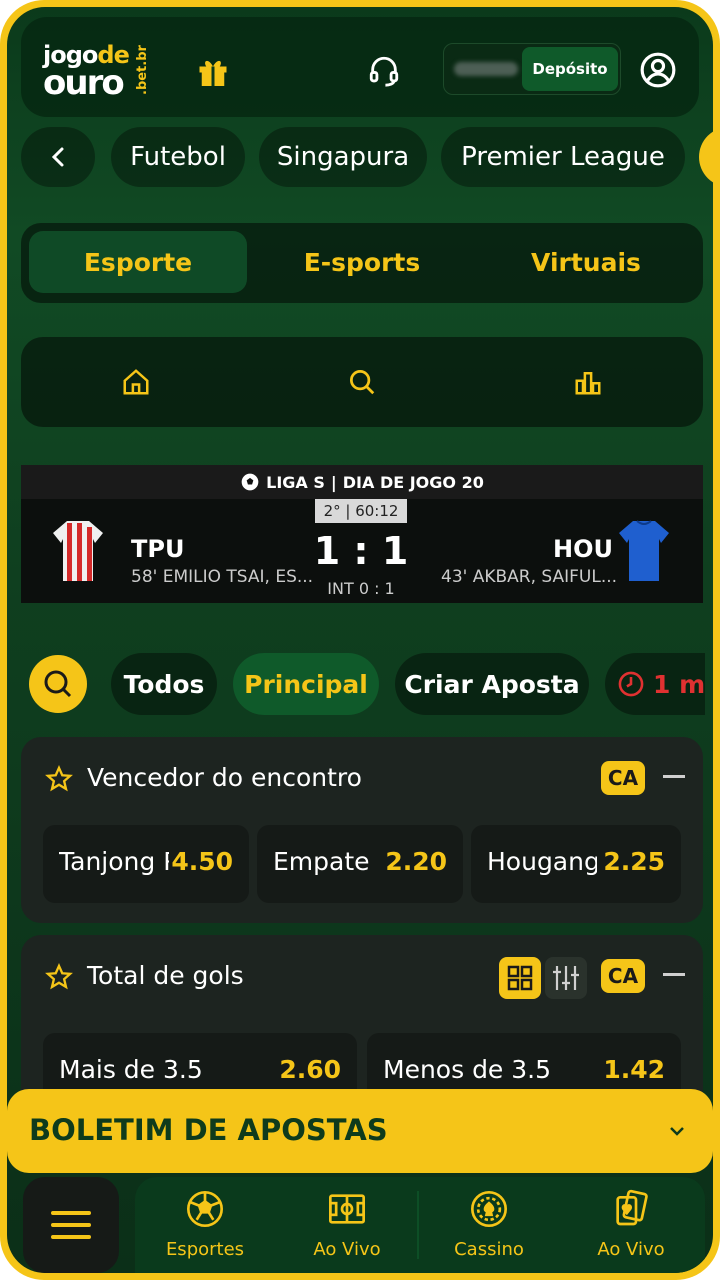 This screenshot has width=720, height=1280. I want to click on balance-value-hidden, so click(486, 69).